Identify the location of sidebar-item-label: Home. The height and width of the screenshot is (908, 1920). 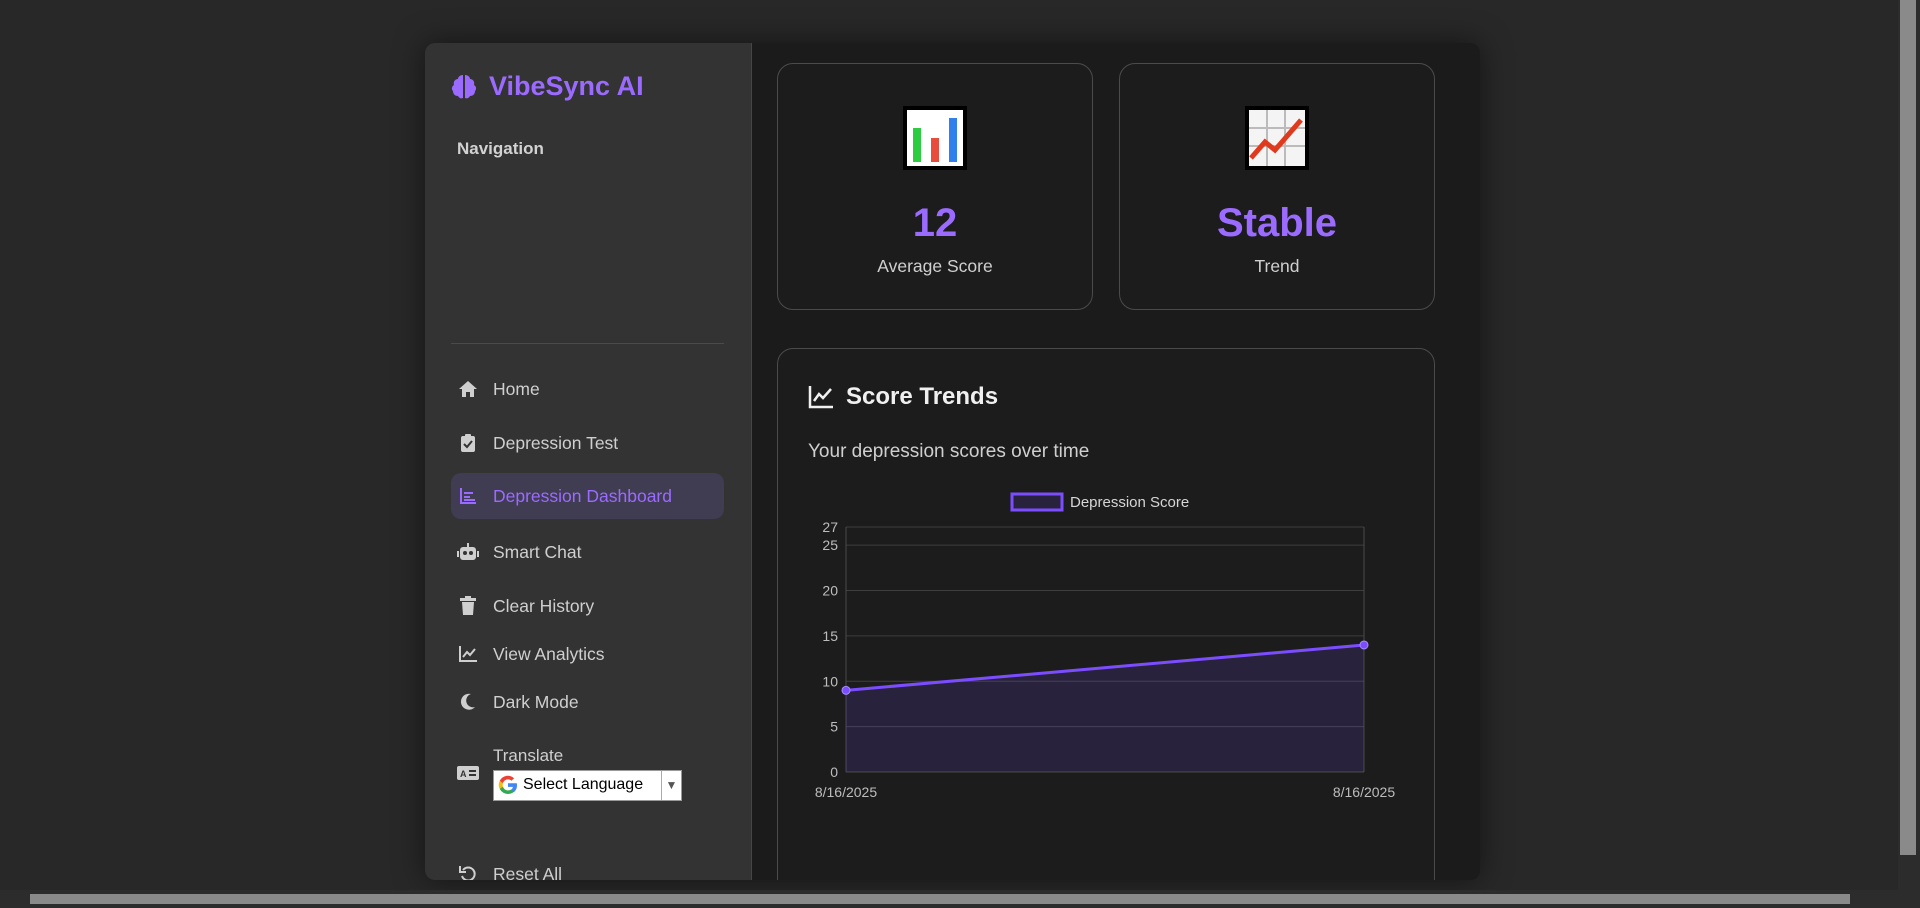
(516, 388).